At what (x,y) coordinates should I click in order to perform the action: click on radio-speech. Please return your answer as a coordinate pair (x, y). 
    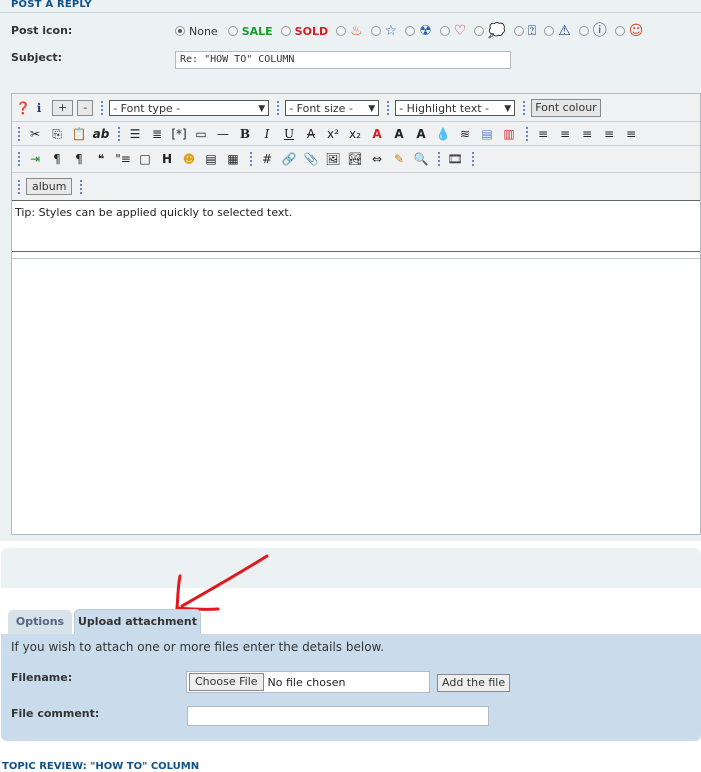
    Looking at the image, I should click on (479, 31).